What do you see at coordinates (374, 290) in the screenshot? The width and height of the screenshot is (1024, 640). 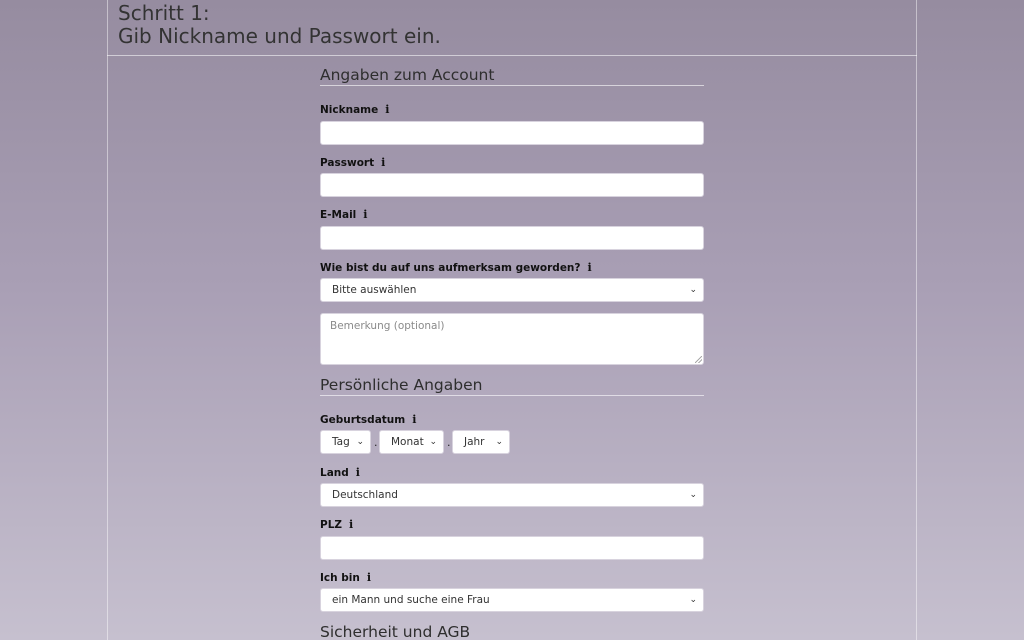 I see `referral-selected-value: Bitte auswählen` at bounding box center [374, 290].